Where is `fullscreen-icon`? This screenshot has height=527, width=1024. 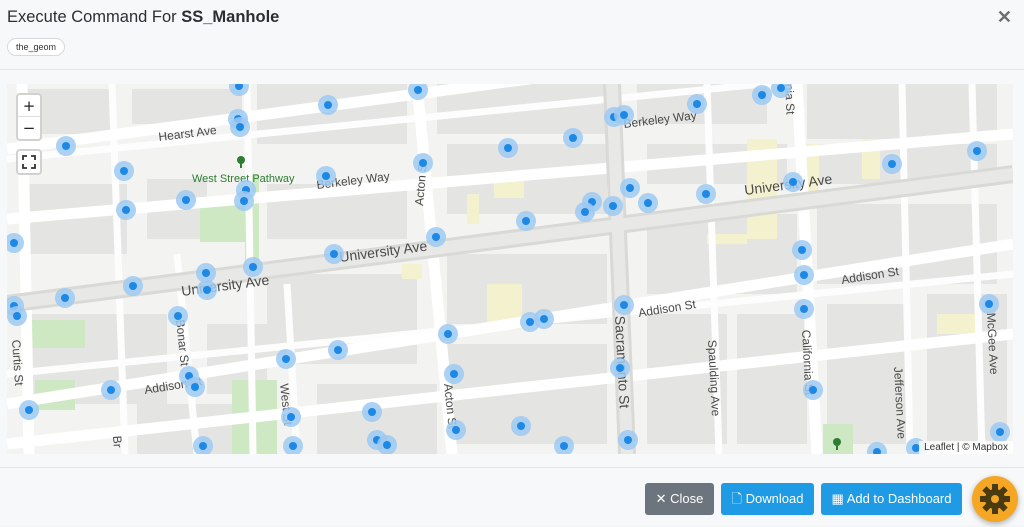
fullscreen-icon is located at coordinates (29, 162).